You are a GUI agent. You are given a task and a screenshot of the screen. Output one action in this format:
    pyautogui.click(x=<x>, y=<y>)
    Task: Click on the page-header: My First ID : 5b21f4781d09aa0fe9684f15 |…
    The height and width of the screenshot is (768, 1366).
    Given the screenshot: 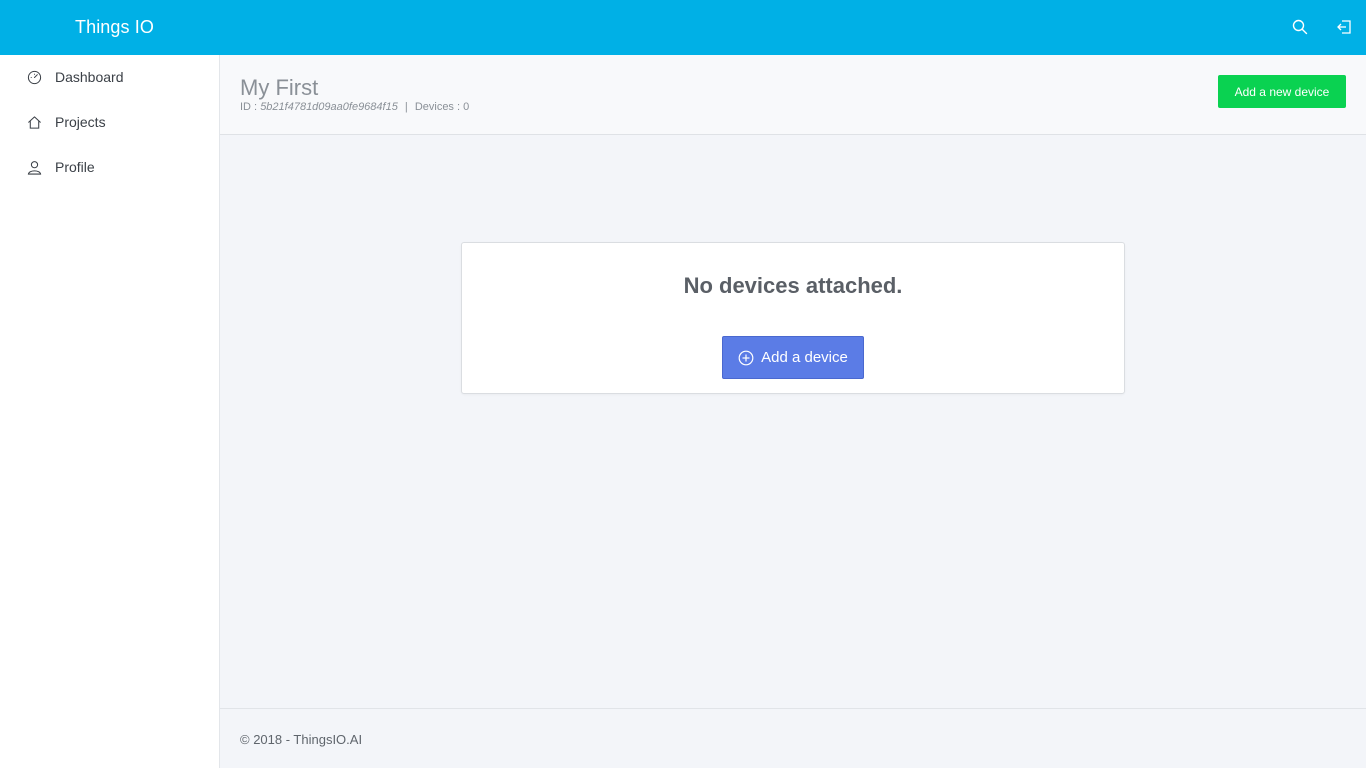 What is the action you would take?
    pyautogui.click(x=793, y=95)
    